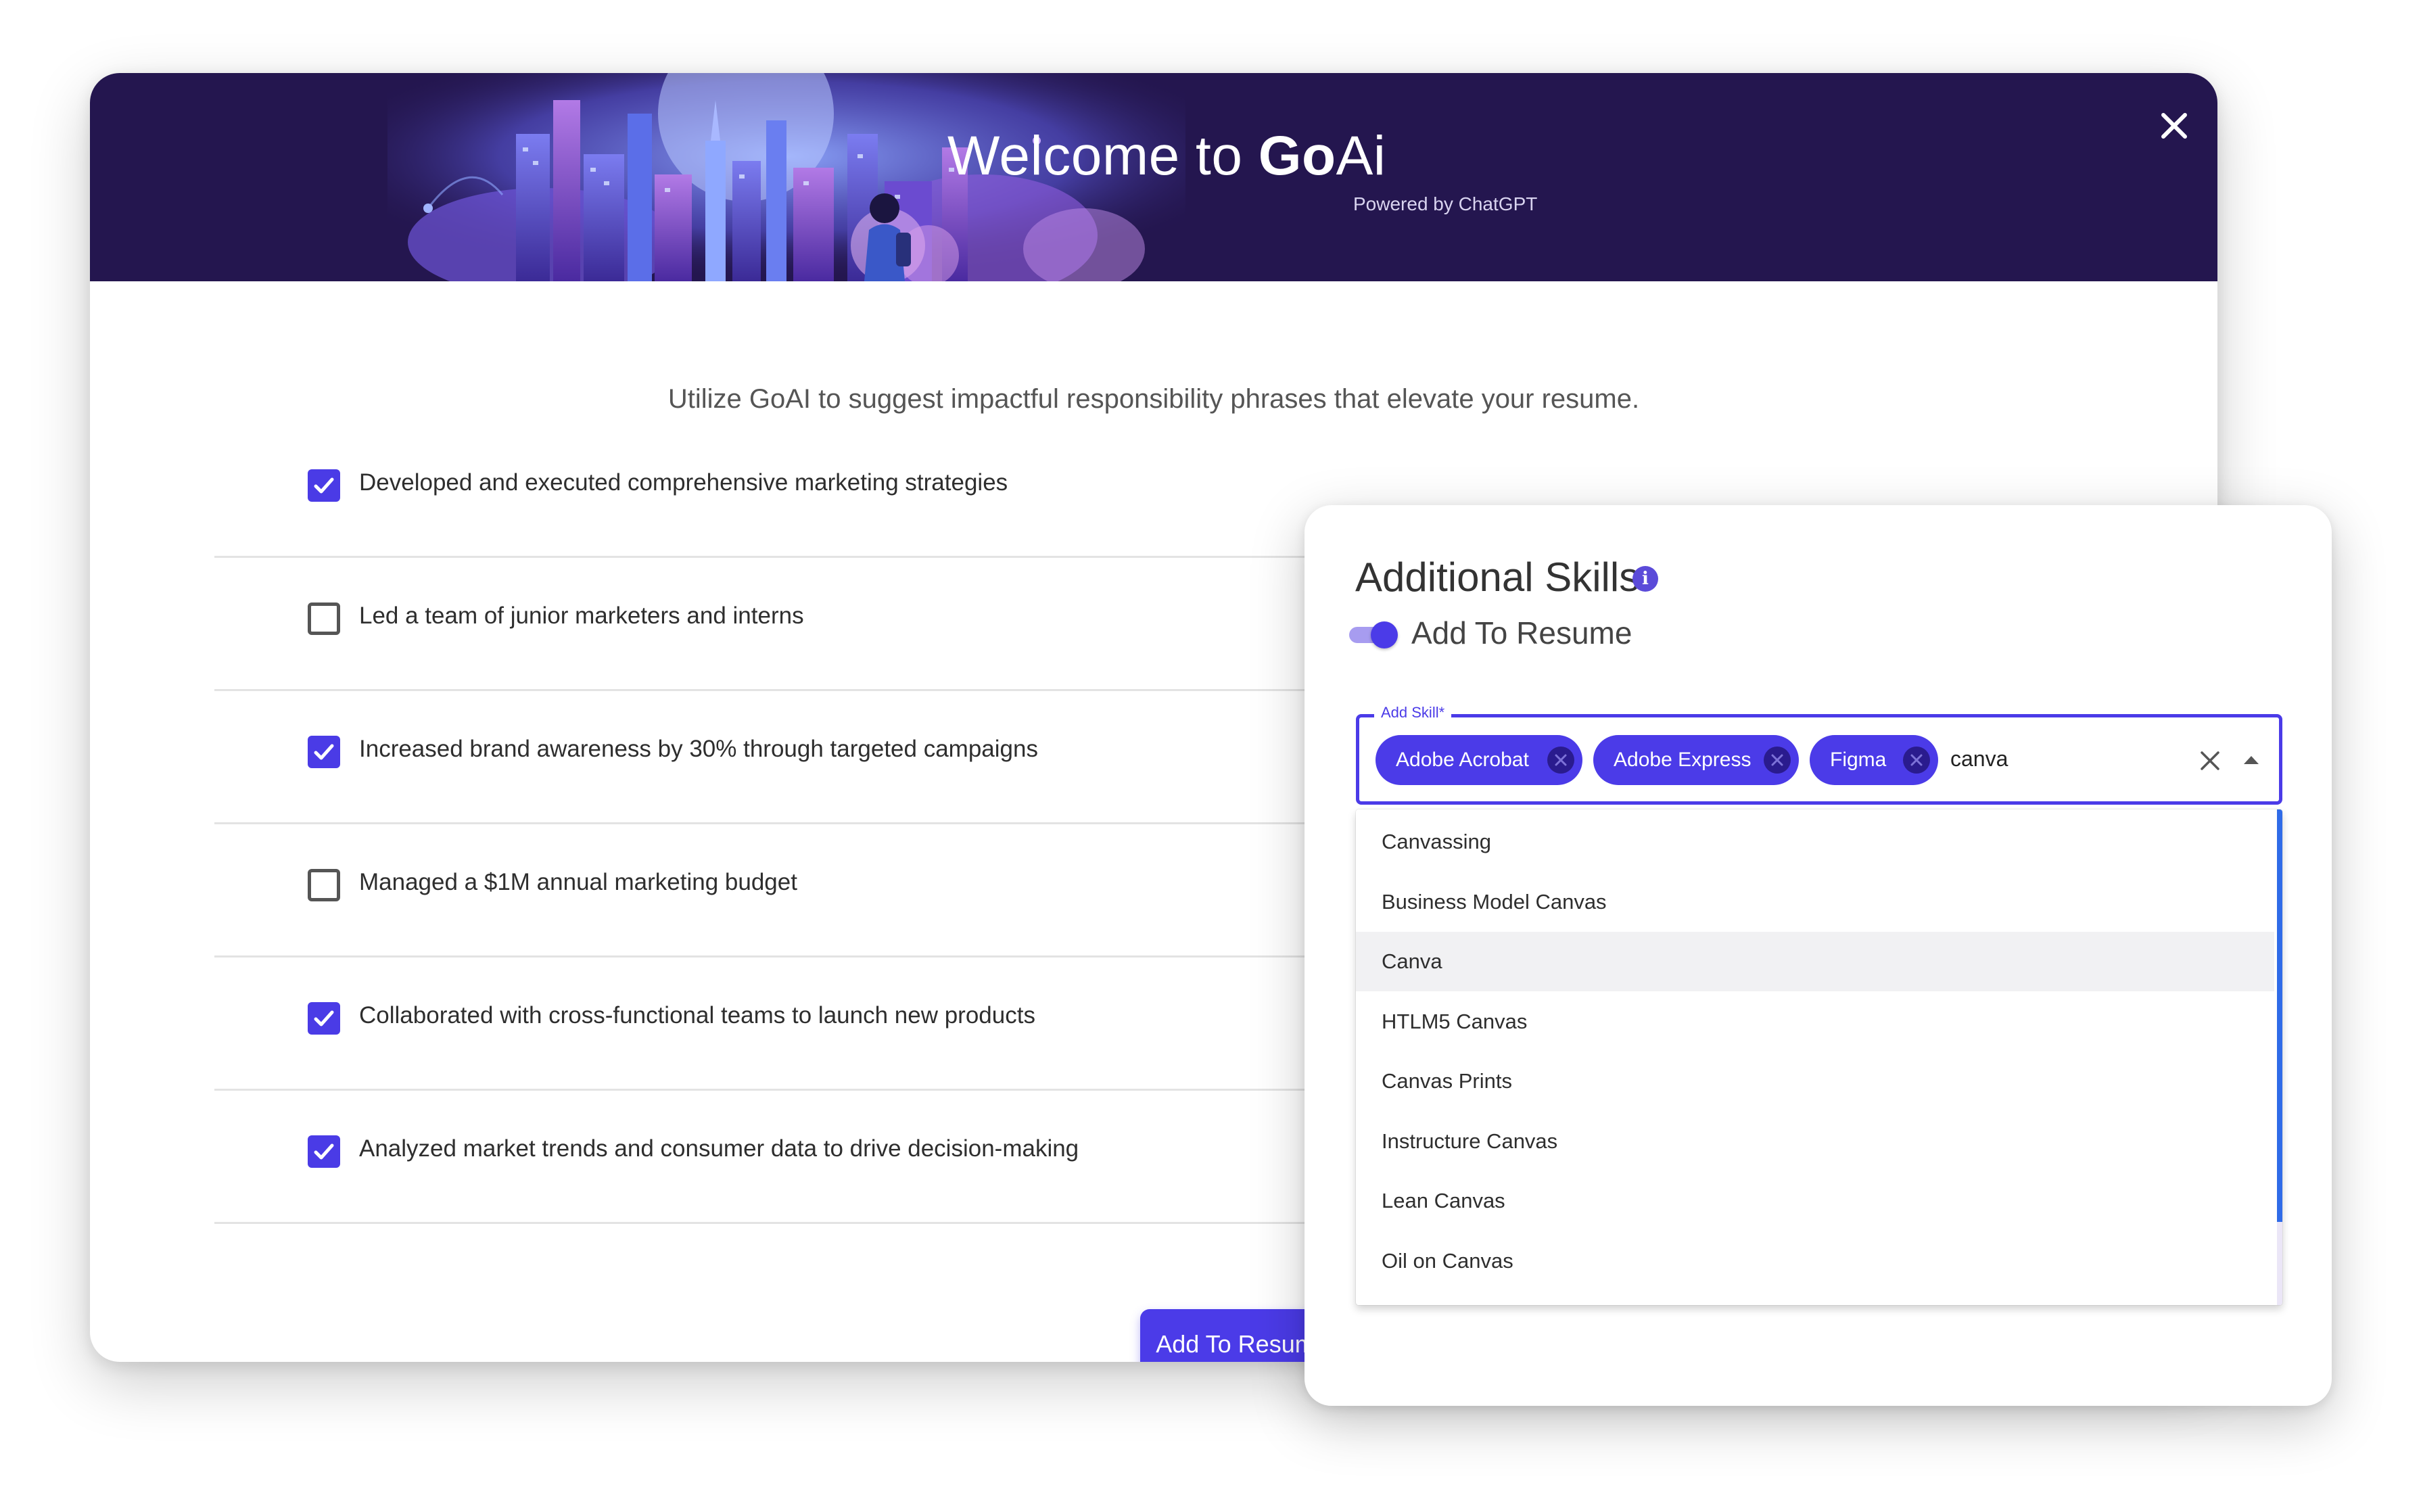 The width and height of the screenshot is (2421, 1512). Describe the element at coordinates (2210, 761) in the screenshot. I see `clear-icon` at that location.